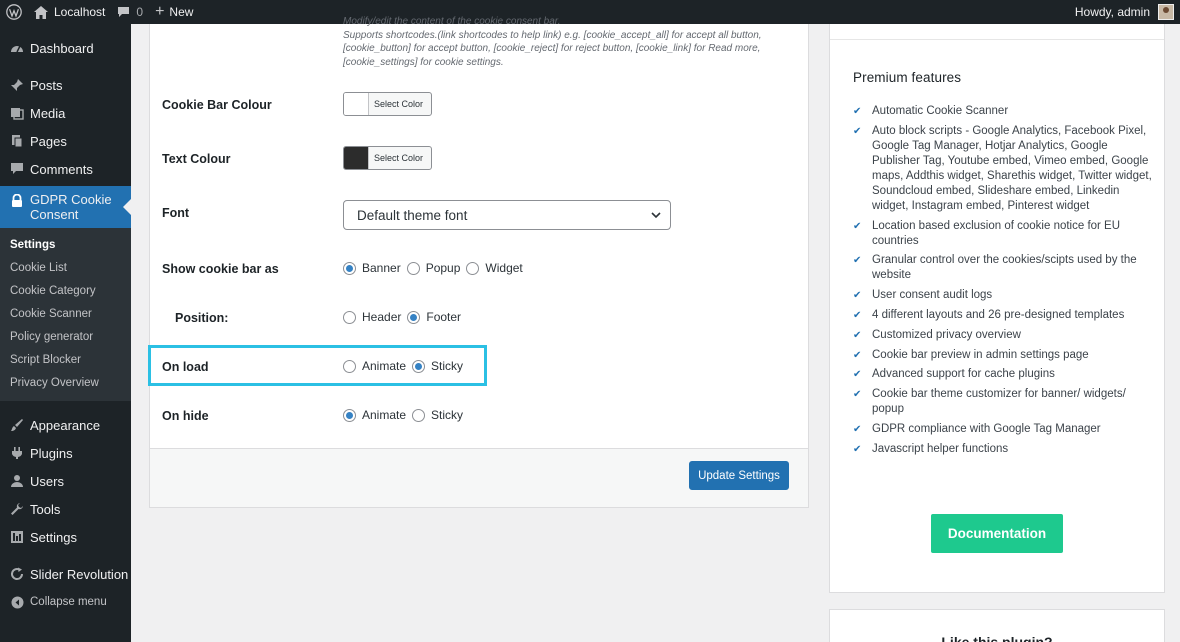 The image size is (1180, 642). I want to click on sidebar-item-label: Pages, so click(48, 141).